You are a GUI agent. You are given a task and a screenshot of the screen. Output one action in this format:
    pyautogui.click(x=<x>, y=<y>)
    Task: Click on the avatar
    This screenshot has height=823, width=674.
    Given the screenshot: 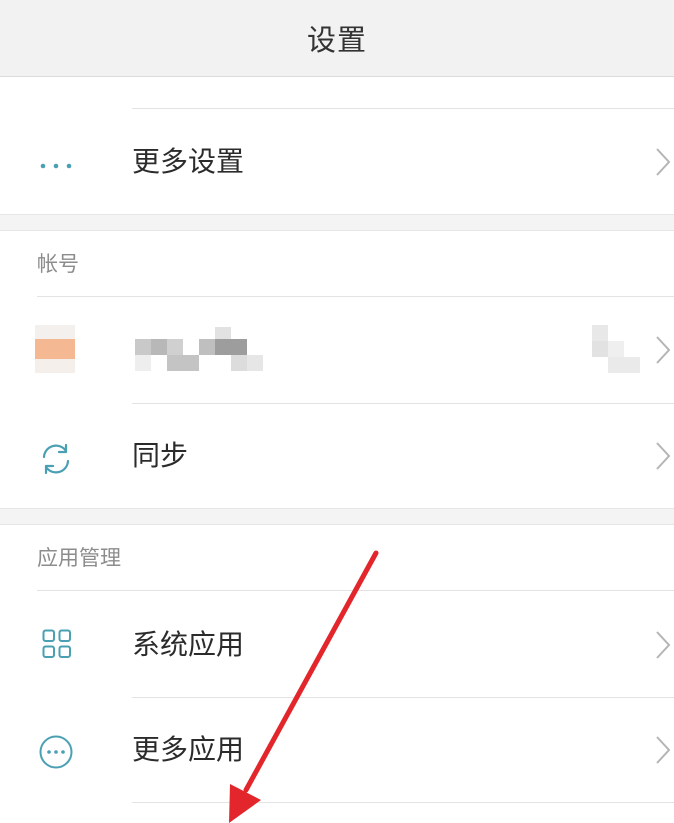 What is the action you would take?
    pyautogui.click(x=55, y=350)
    